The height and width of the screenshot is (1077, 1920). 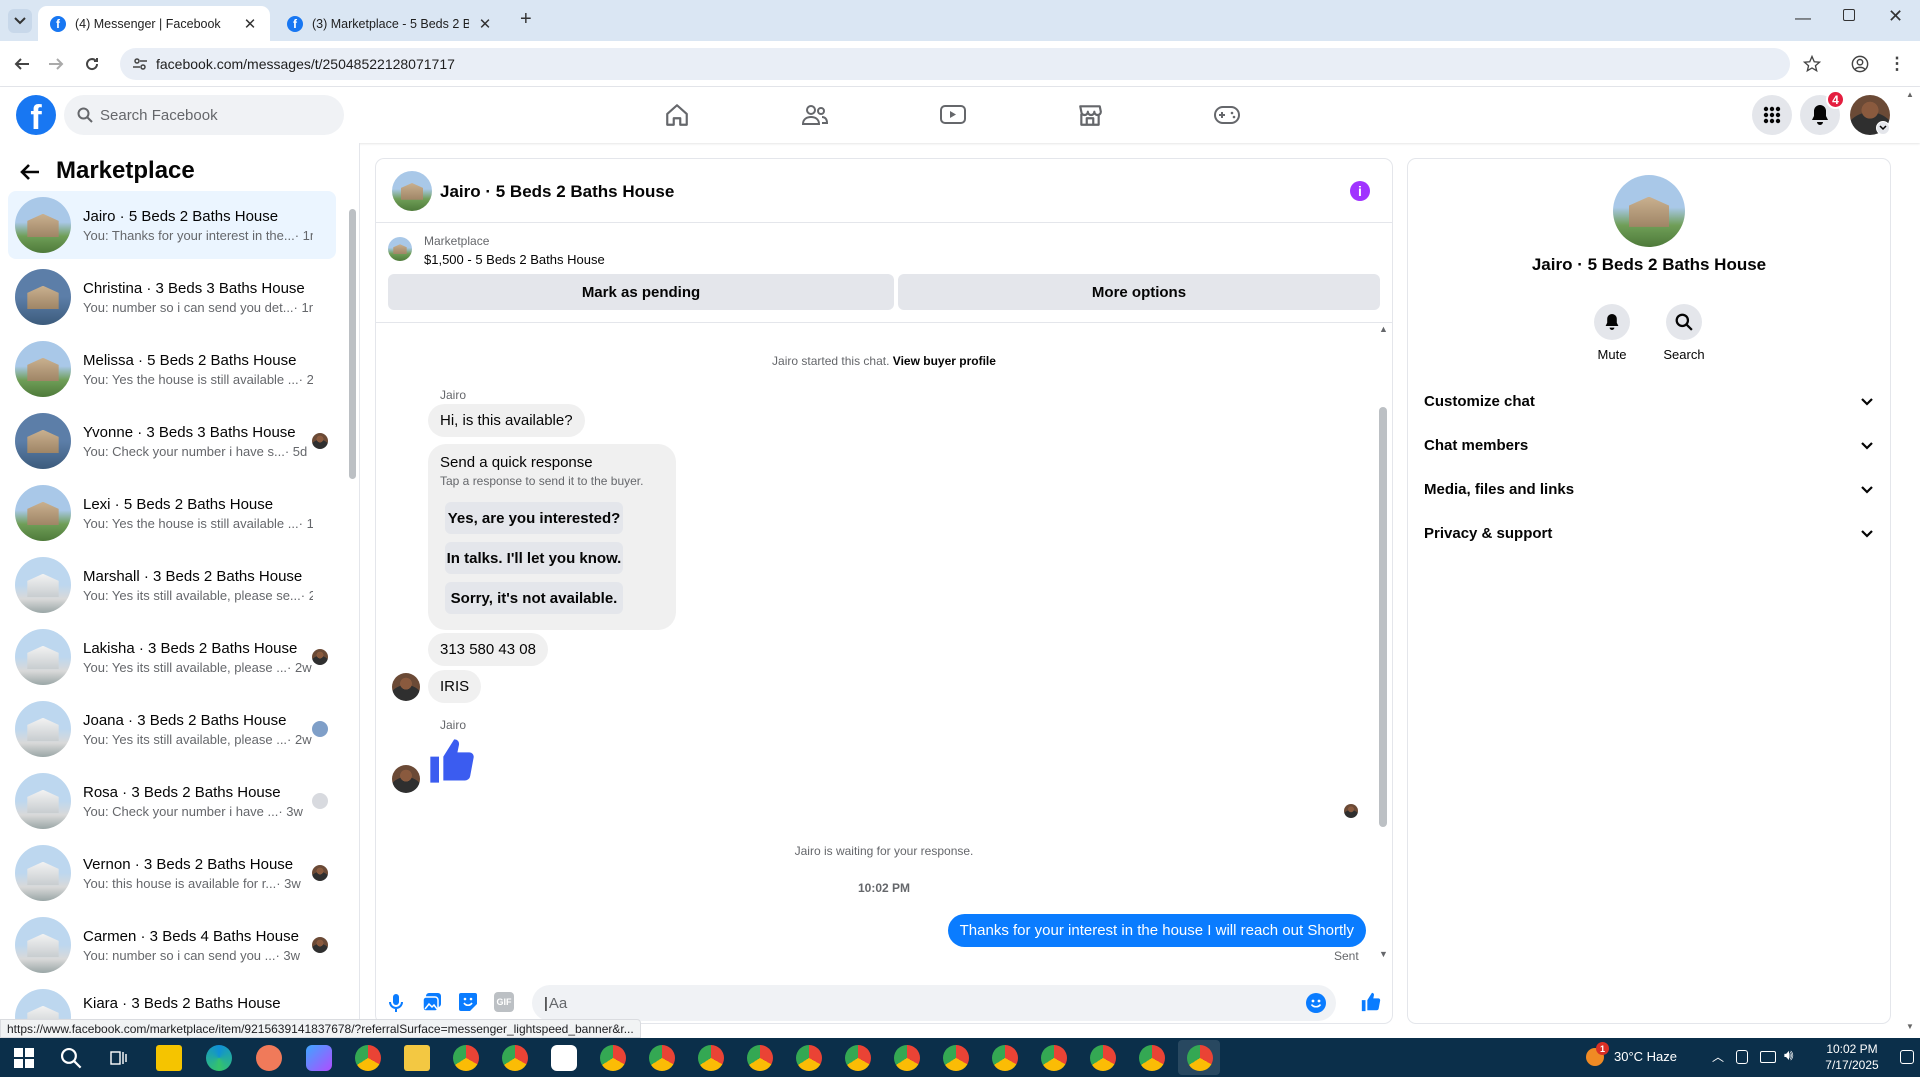 I want to click on mark-as-pending-button: Mark as pending, so click(x=641, y=292).